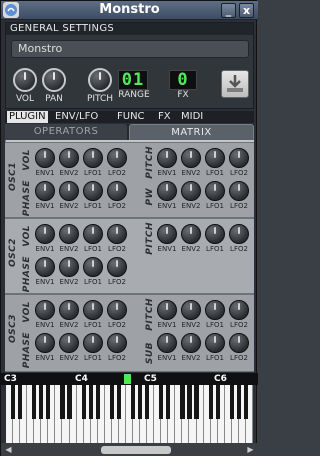 This screenshot has width=320, height=456. I want to click on scroll-thumb, so click(136, 450).